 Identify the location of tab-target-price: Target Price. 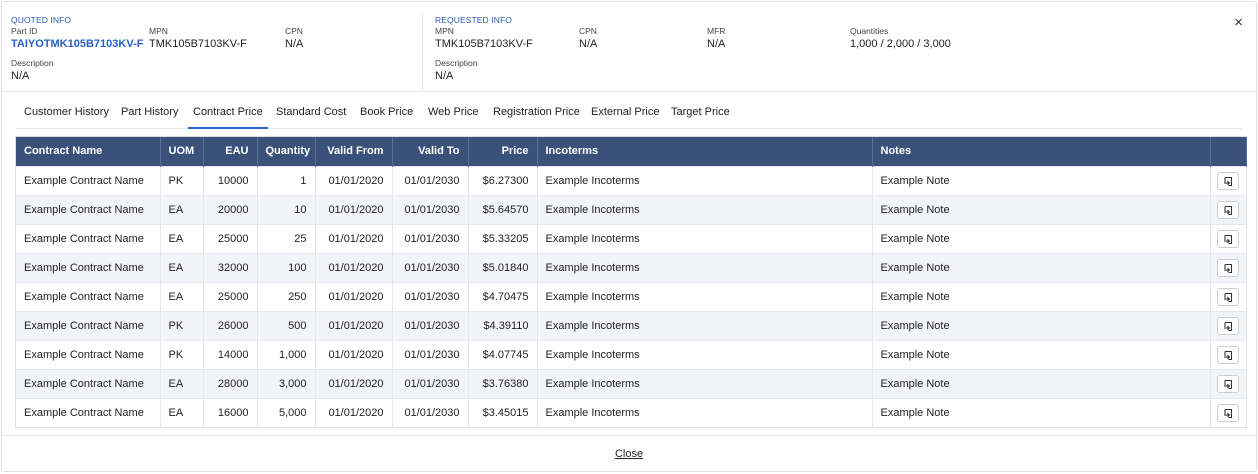
(700, 112).